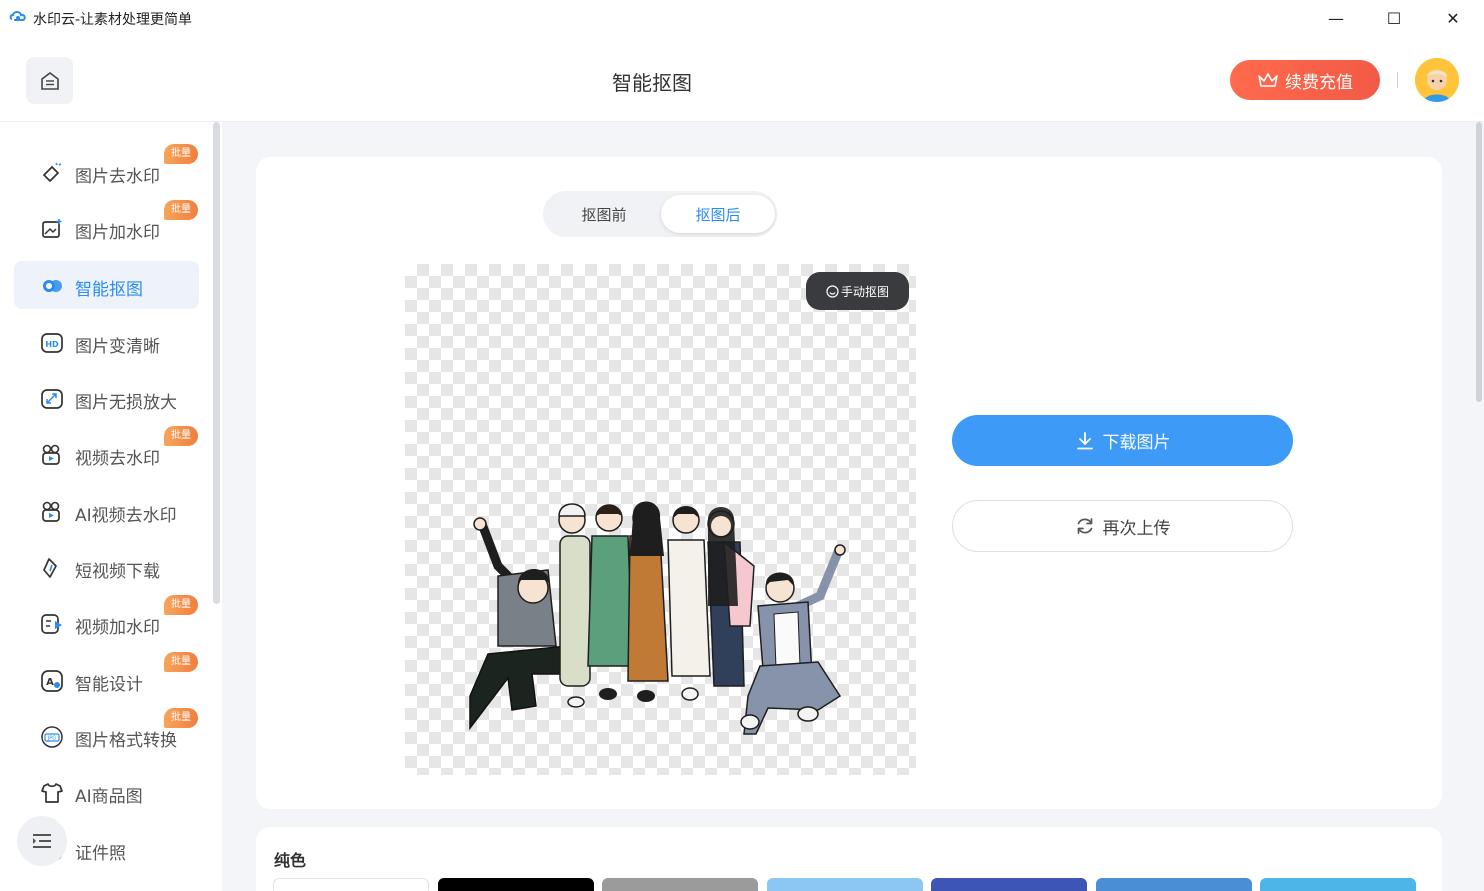  What do you see at coordinates (1394, 18) in the screenshot?
I see `maximize-button: ☐` at bounding box center [1394, 18].